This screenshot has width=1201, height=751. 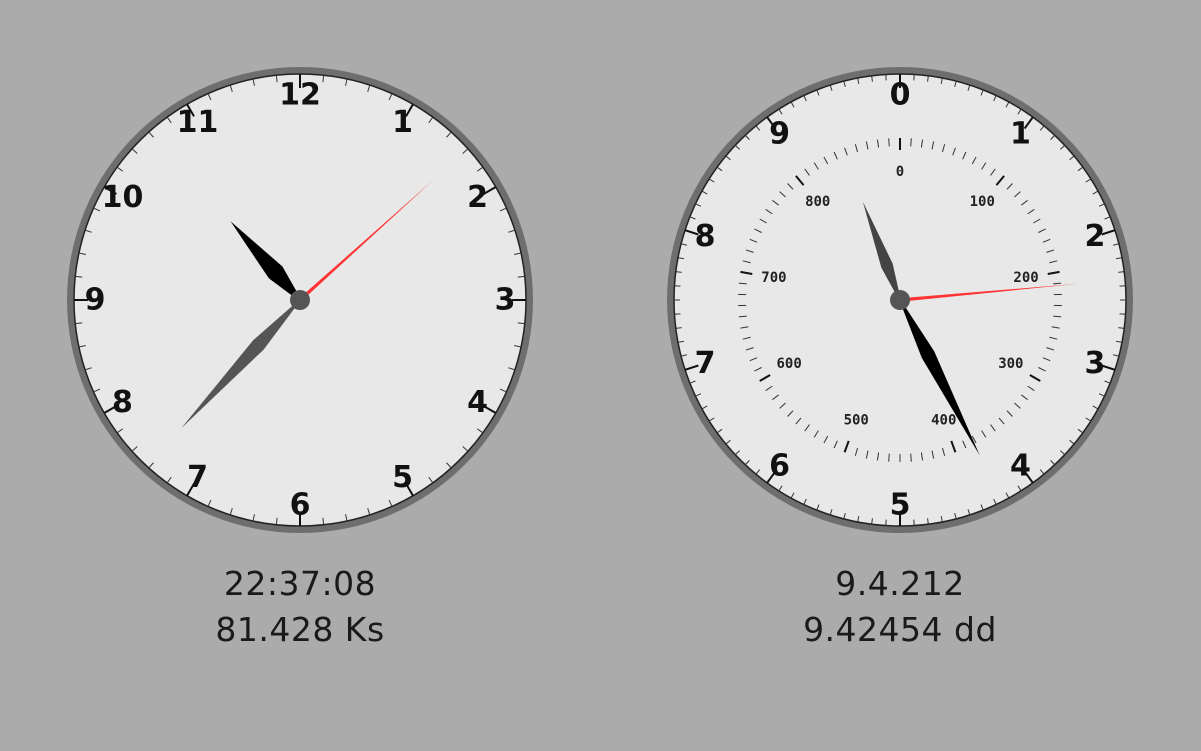 What do you see at coordinates (198, 122) in the screenshot?
I see `hour-numeral: 11` at bounding box center [198, 122].